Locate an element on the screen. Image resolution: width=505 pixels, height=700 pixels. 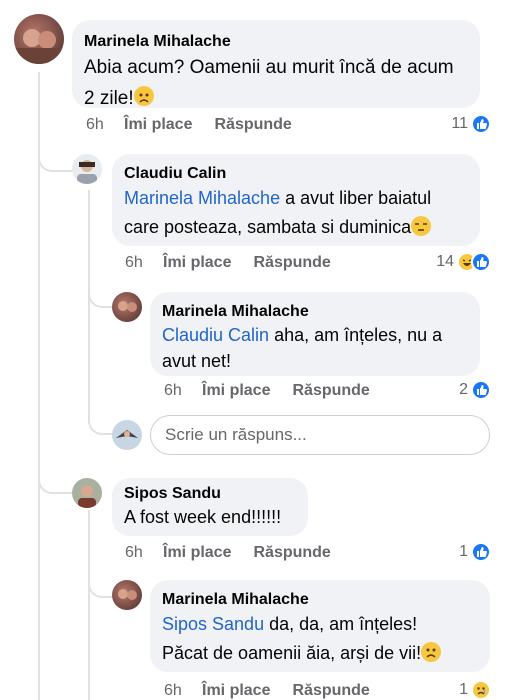
mention-link: Claudiu Calin is located at coordinates (215, 335).